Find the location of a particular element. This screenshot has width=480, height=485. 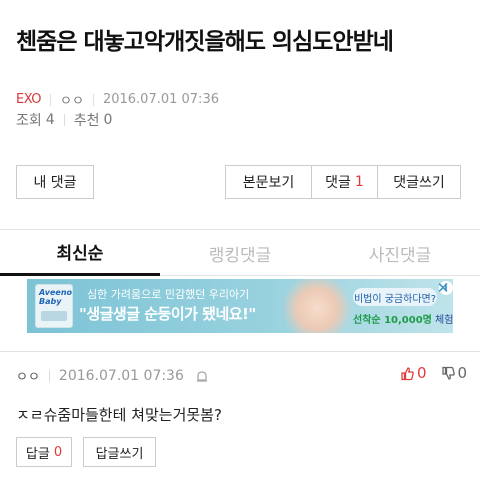

downvote-button: 0 is located at coordinates (454, 373).